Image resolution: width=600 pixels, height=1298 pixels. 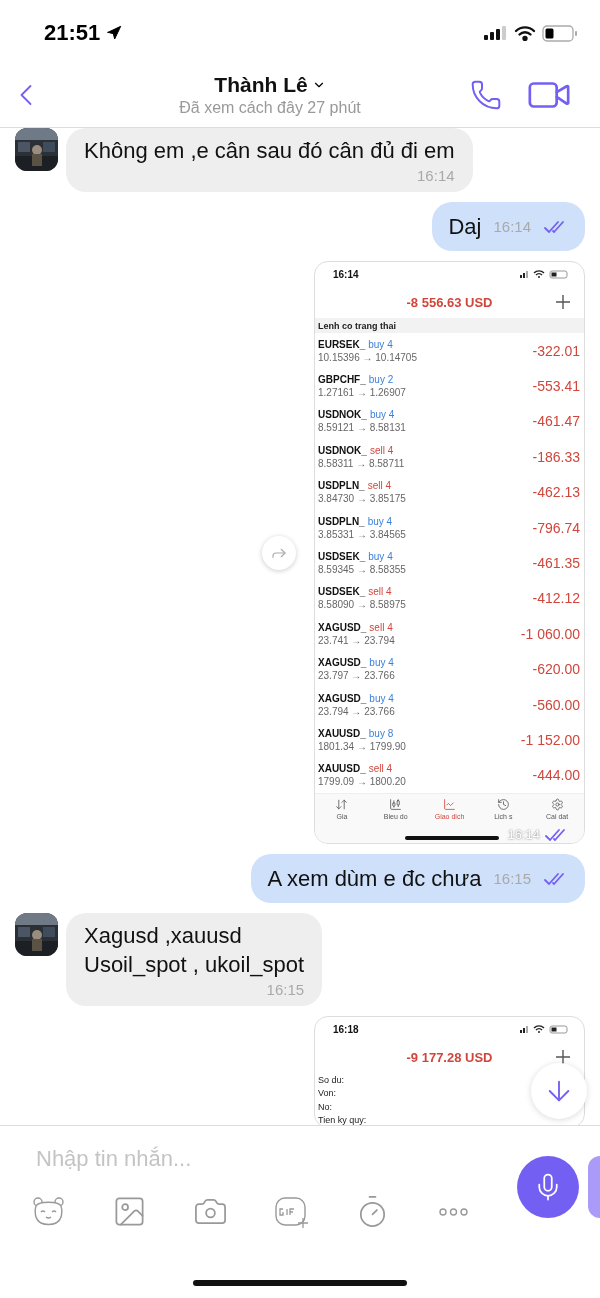 What do you see at coordinates (291, 1211) in the screenshot?
I see `gif-icon` at bounding box center [291, 1211].